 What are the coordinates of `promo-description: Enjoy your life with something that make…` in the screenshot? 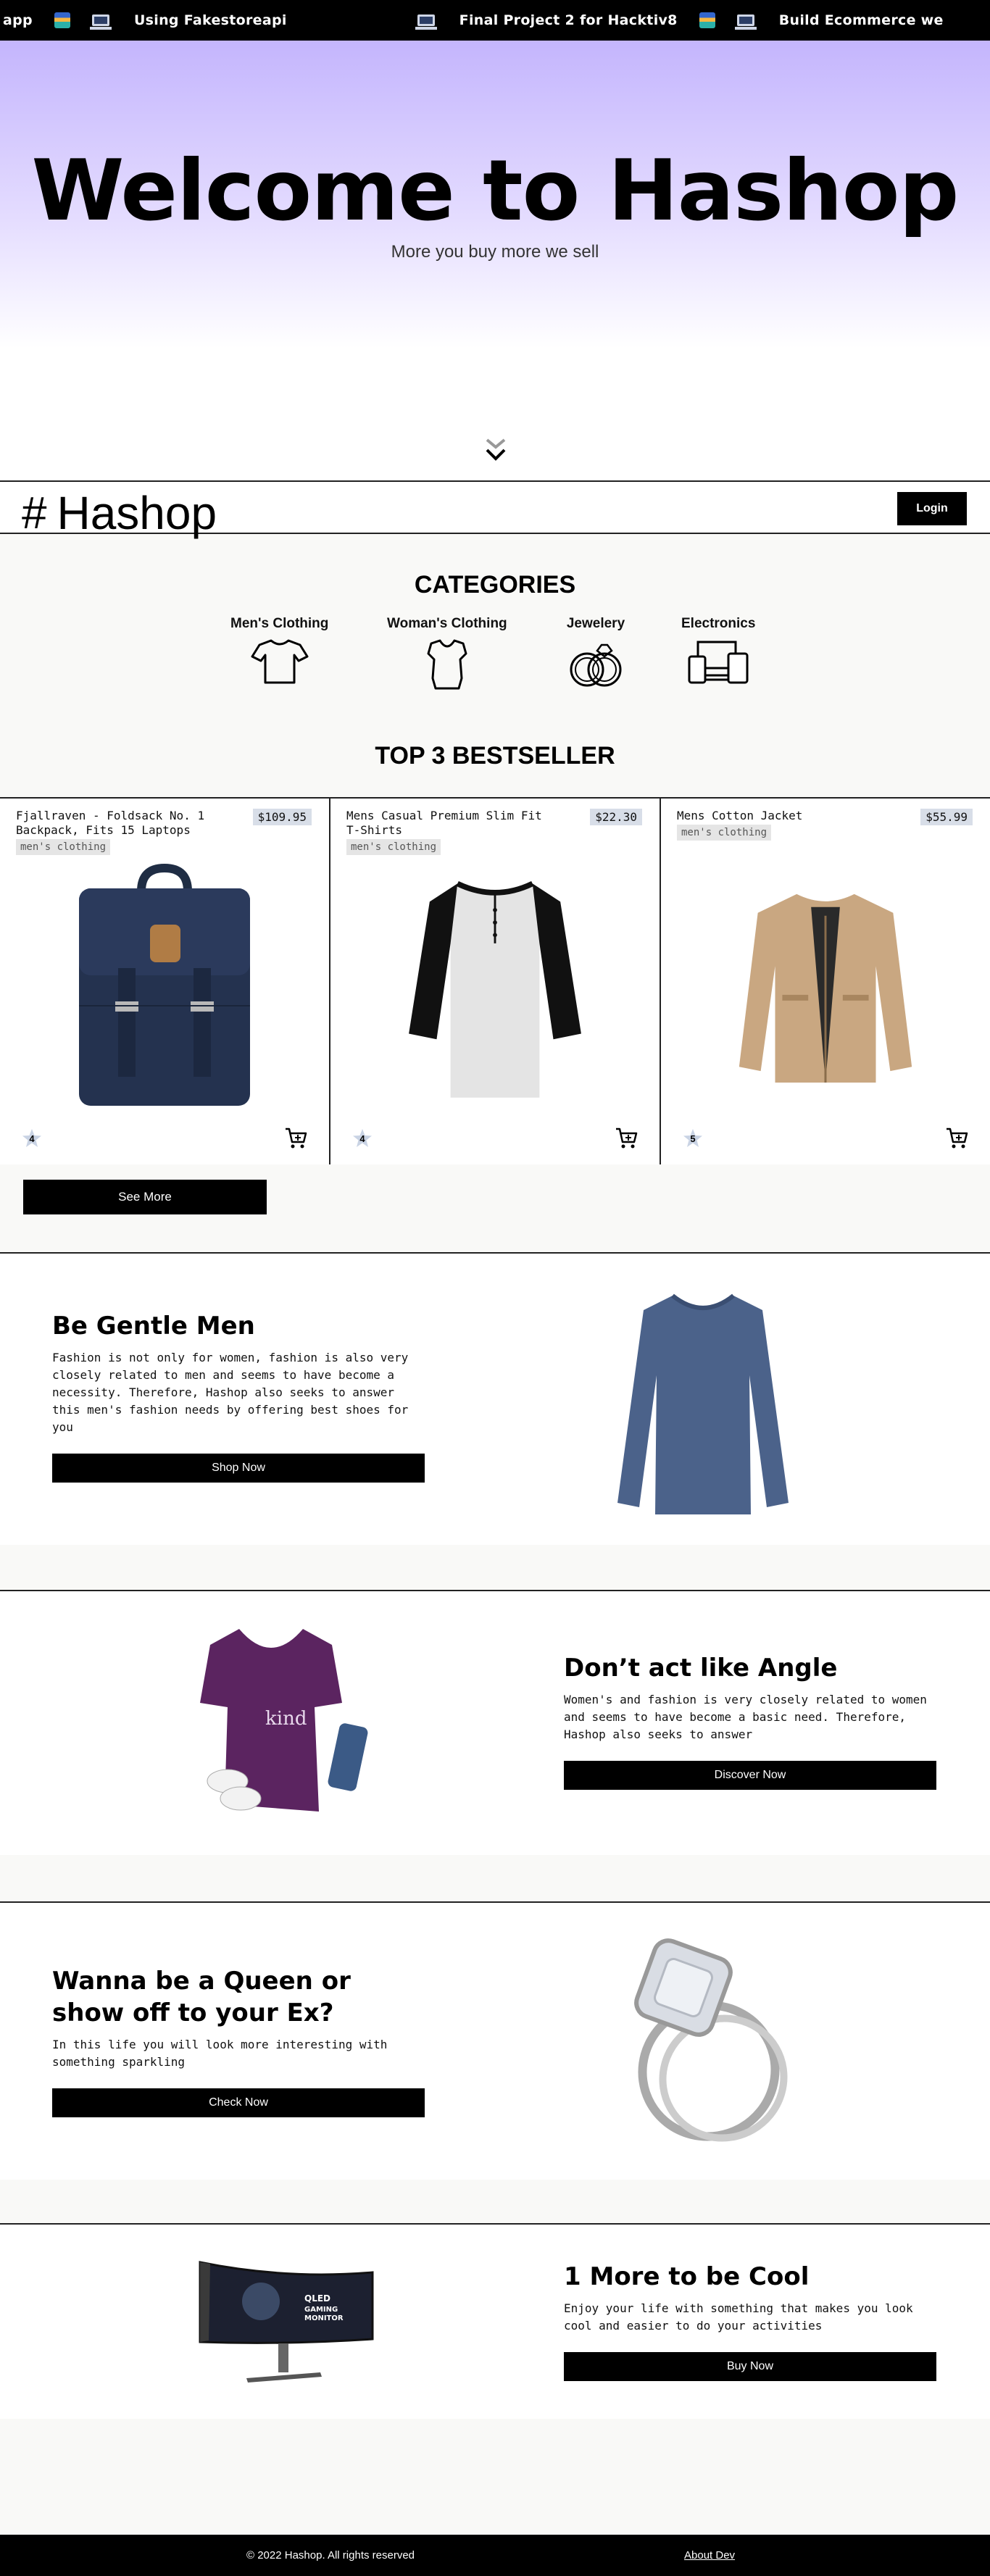 It's located at (738, 2317).